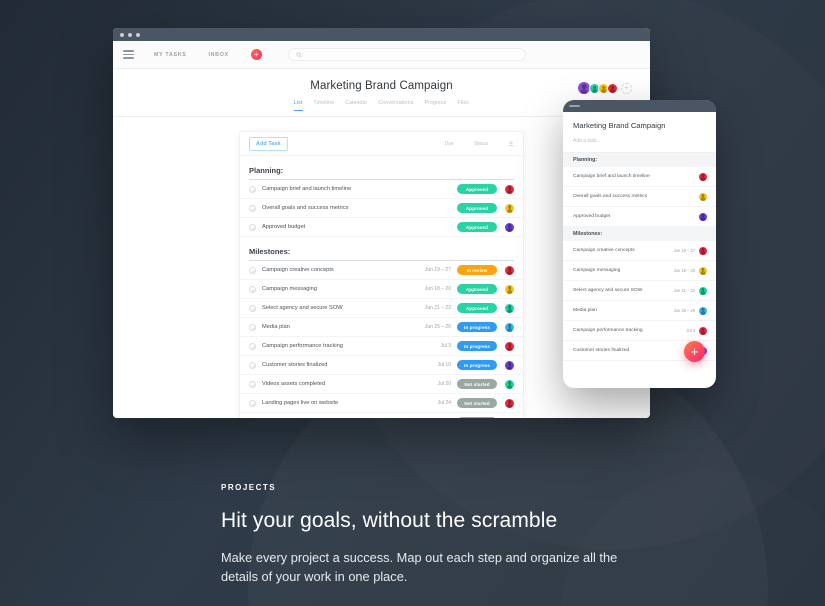 Image resolution: width=825 pixels, height=606 pixels. I want to click on tab-progress: Progress, so click(436, 105).